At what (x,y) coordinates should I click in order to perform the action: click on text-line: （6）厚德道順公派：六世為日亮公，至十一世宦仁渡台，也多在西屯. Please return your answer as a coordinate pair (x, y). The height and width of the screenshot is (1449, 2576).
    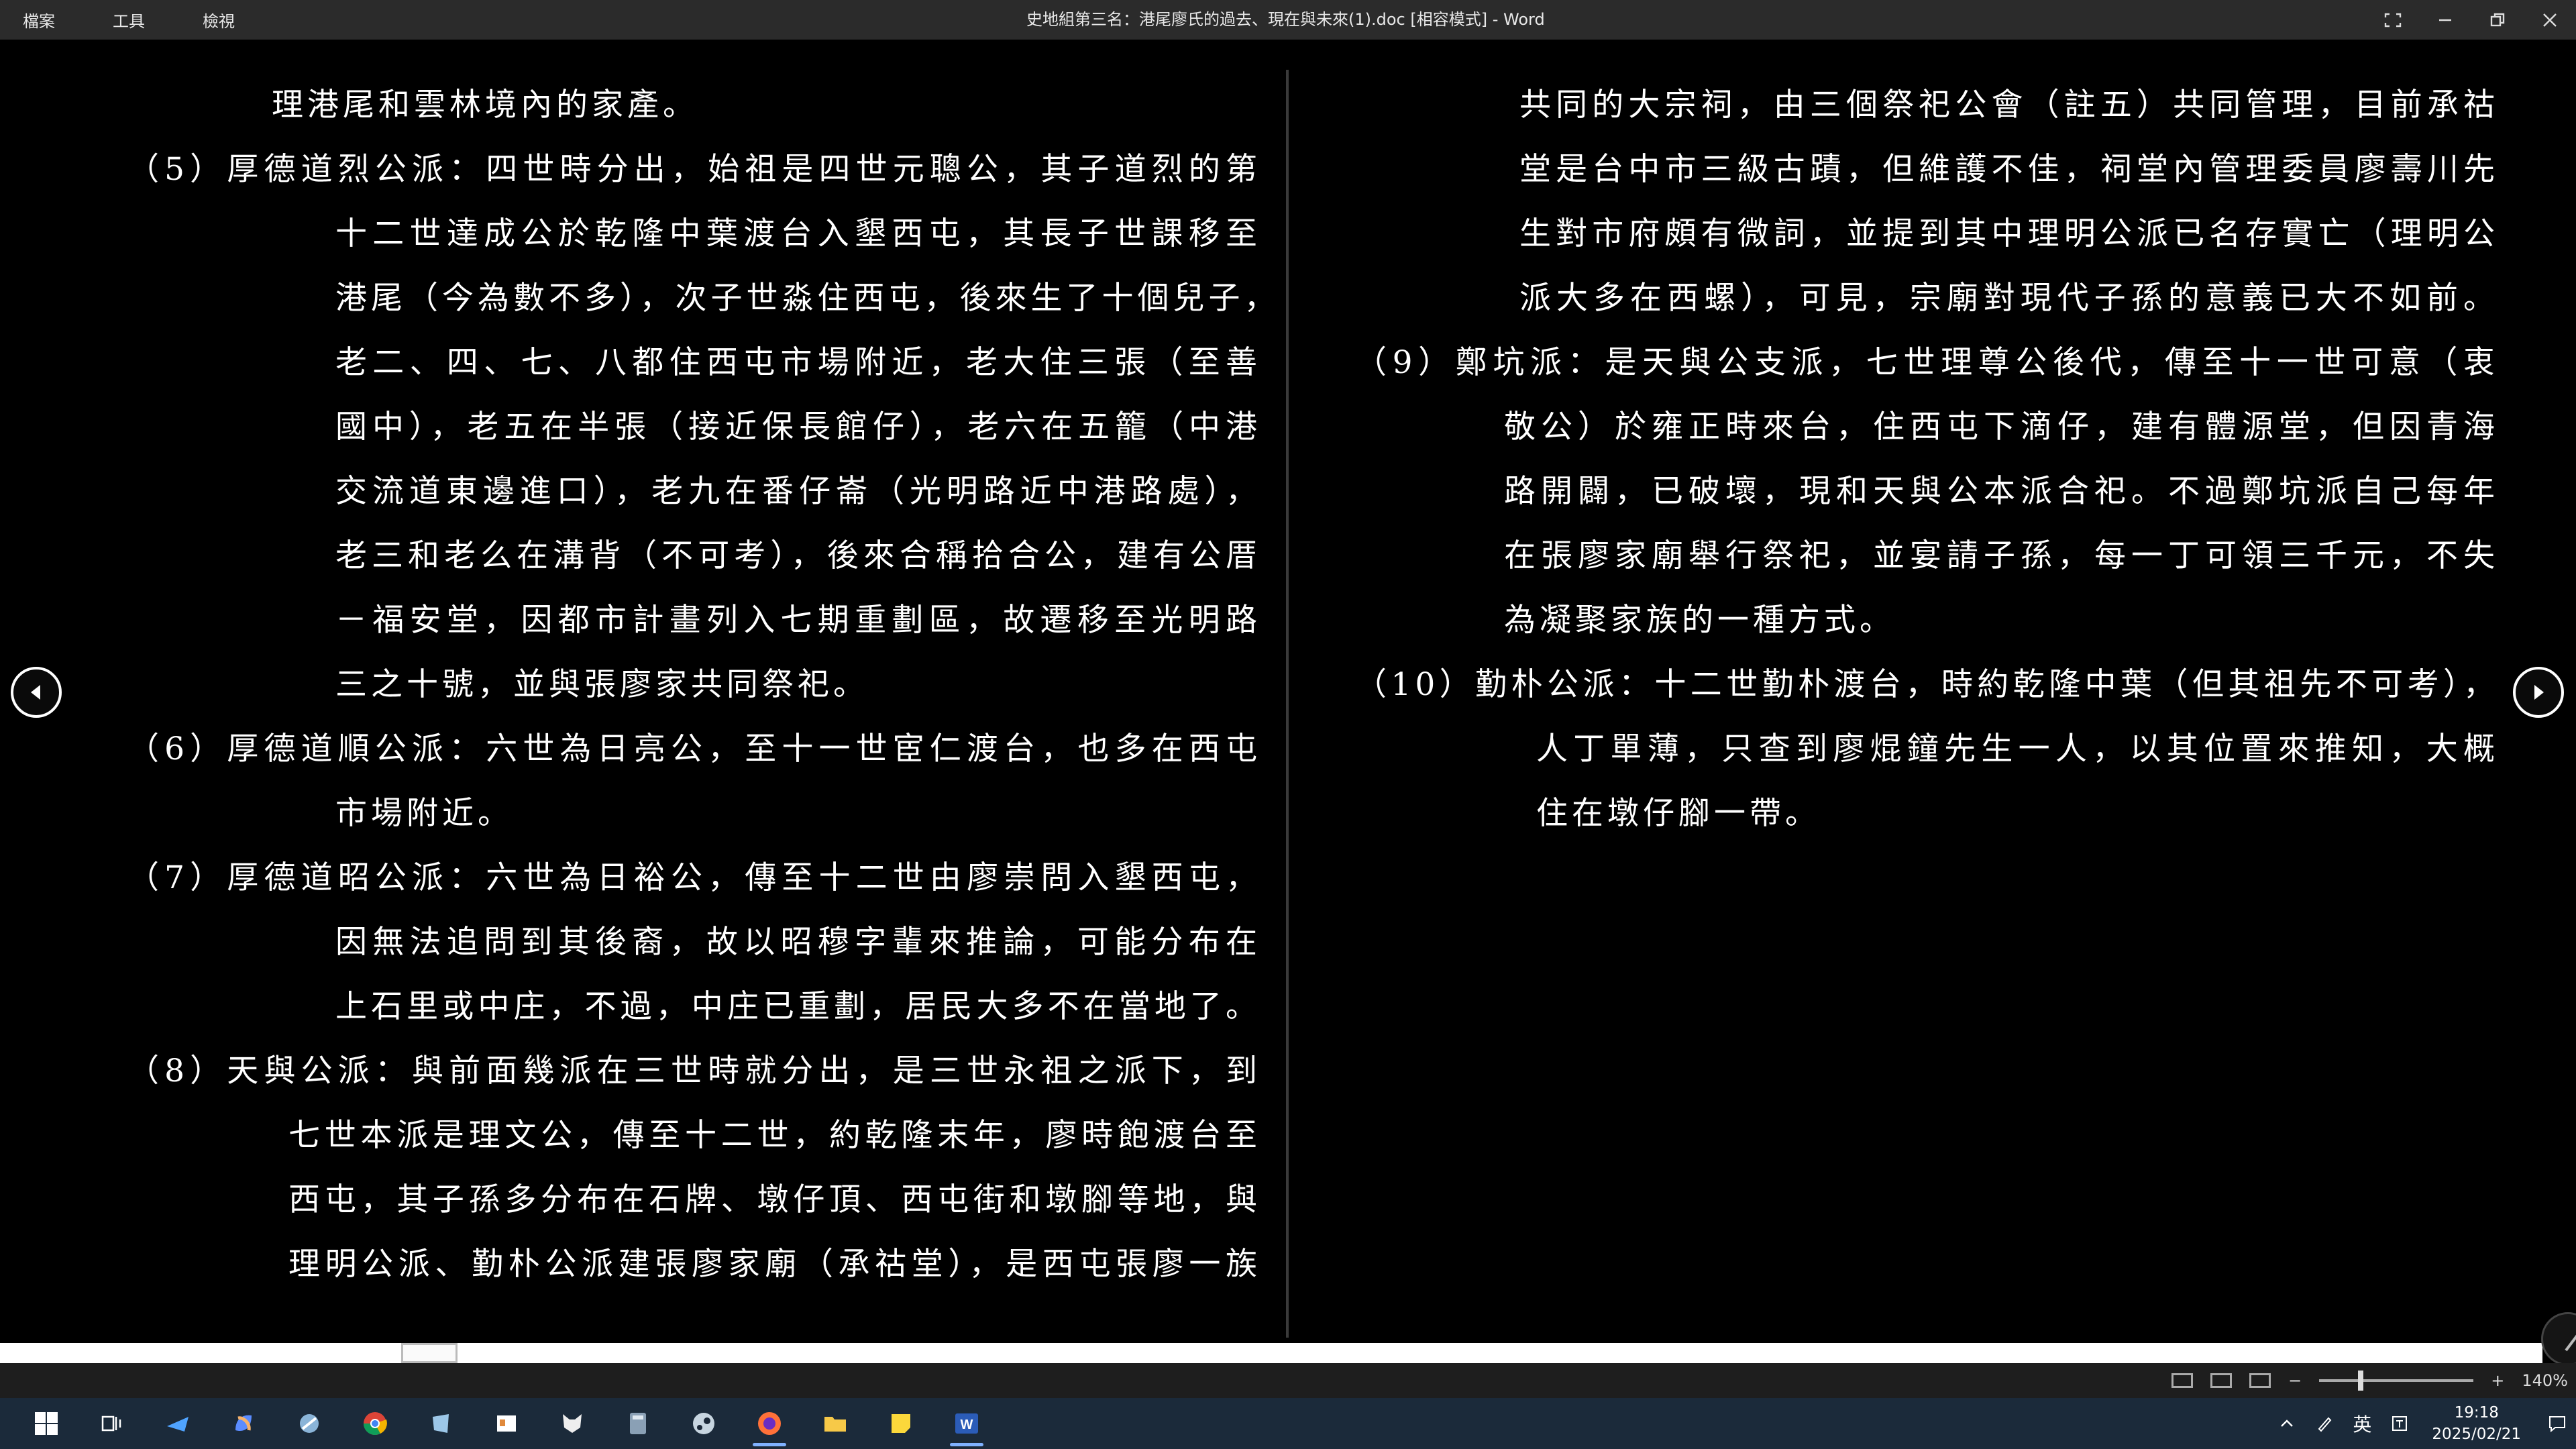
    Looking at the image, I should click on (694, 749).